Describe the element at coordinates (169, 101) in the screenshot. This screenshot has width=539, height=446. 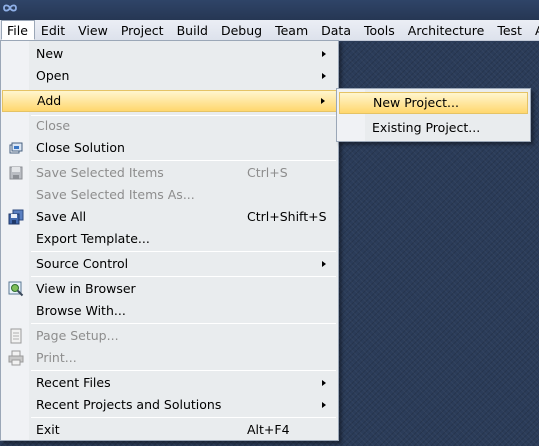
I see `menu-item-add: Add` at that location.